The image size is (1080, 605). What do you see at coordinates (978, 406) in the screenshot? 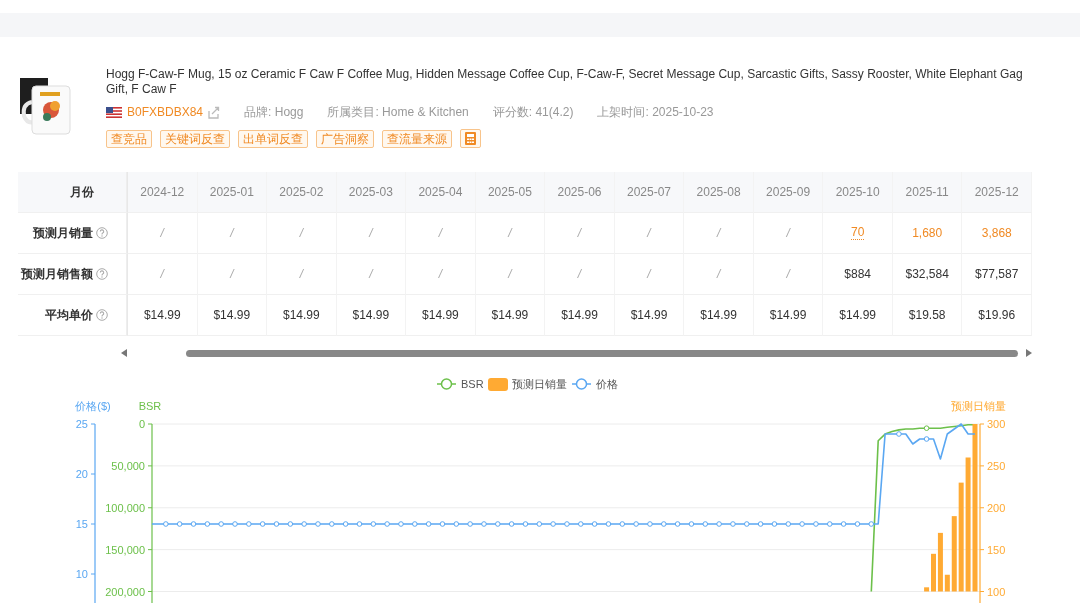
I see `axis-title: 预测日销量` at bounding box center [978, 406].